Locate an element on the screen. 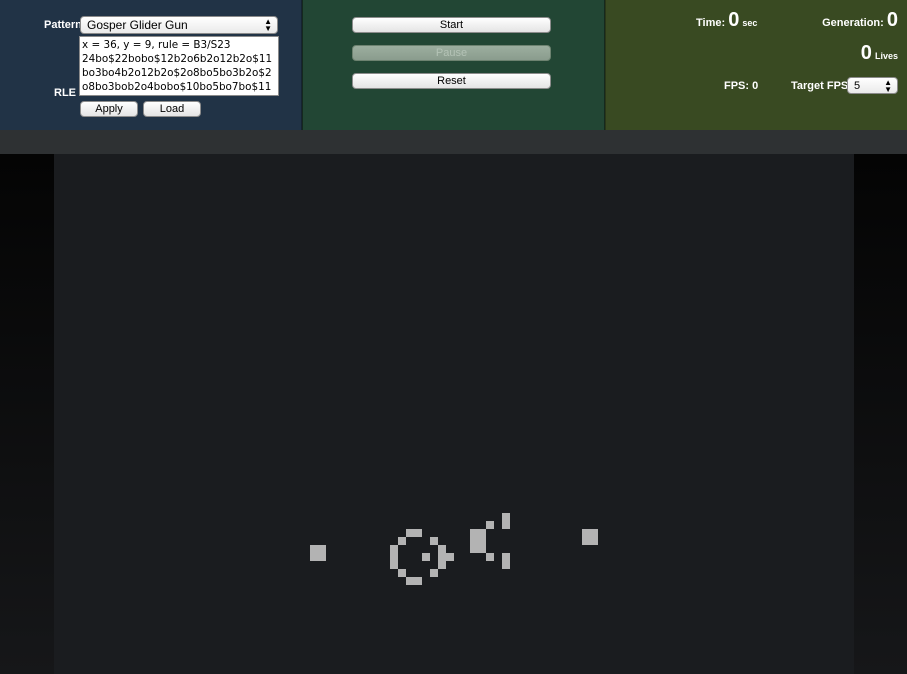 The width and height of the screenshot is (907, 674). time-label: Time: is located at coordinates (711, 23).